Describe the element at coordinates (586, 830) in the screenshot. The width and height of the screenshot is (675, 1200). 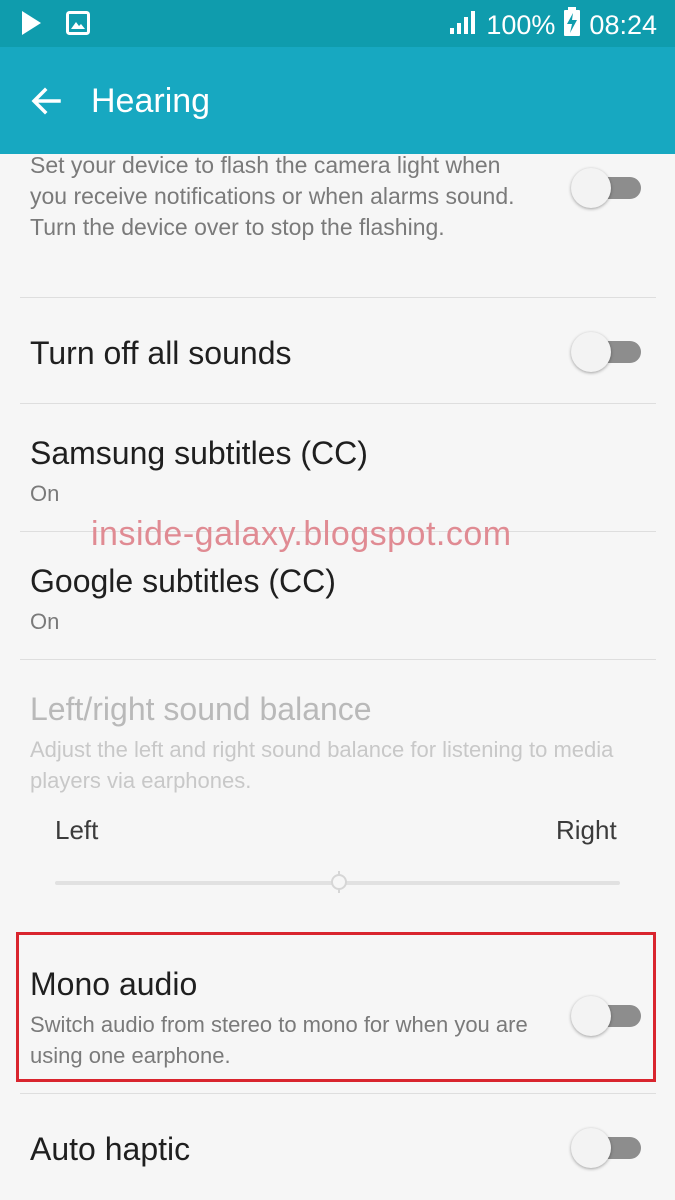
I see `slider-right-label: Right` at that location.